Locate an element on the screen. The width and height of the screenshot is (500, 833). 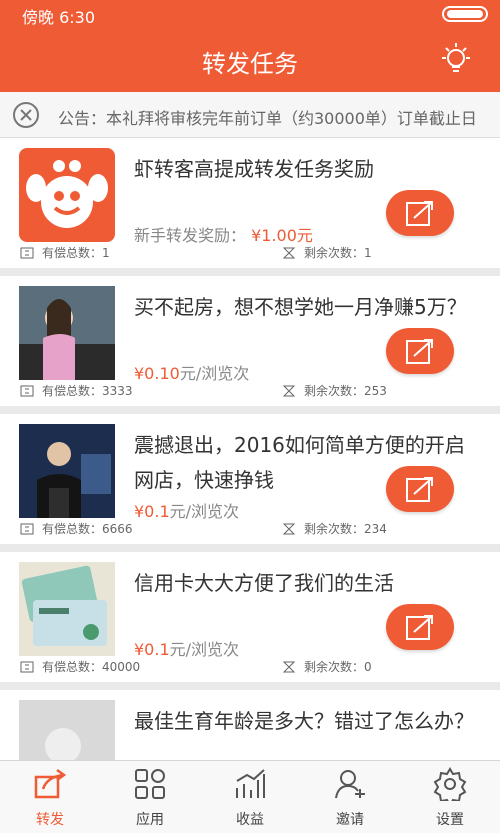
remaining-count: 剩余次数：1 is located at coordinates (327, 252).